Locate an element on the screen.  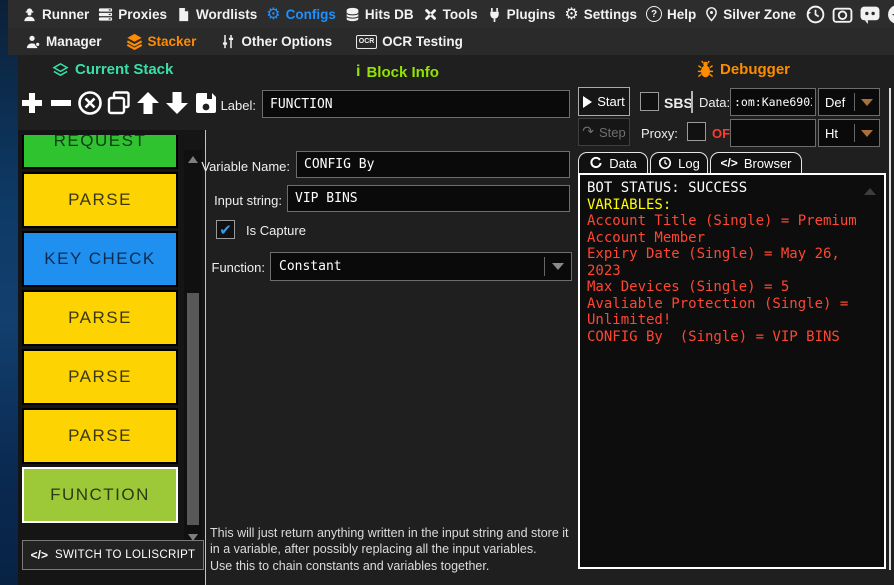
database-icon is located at coordinates (352, 14).